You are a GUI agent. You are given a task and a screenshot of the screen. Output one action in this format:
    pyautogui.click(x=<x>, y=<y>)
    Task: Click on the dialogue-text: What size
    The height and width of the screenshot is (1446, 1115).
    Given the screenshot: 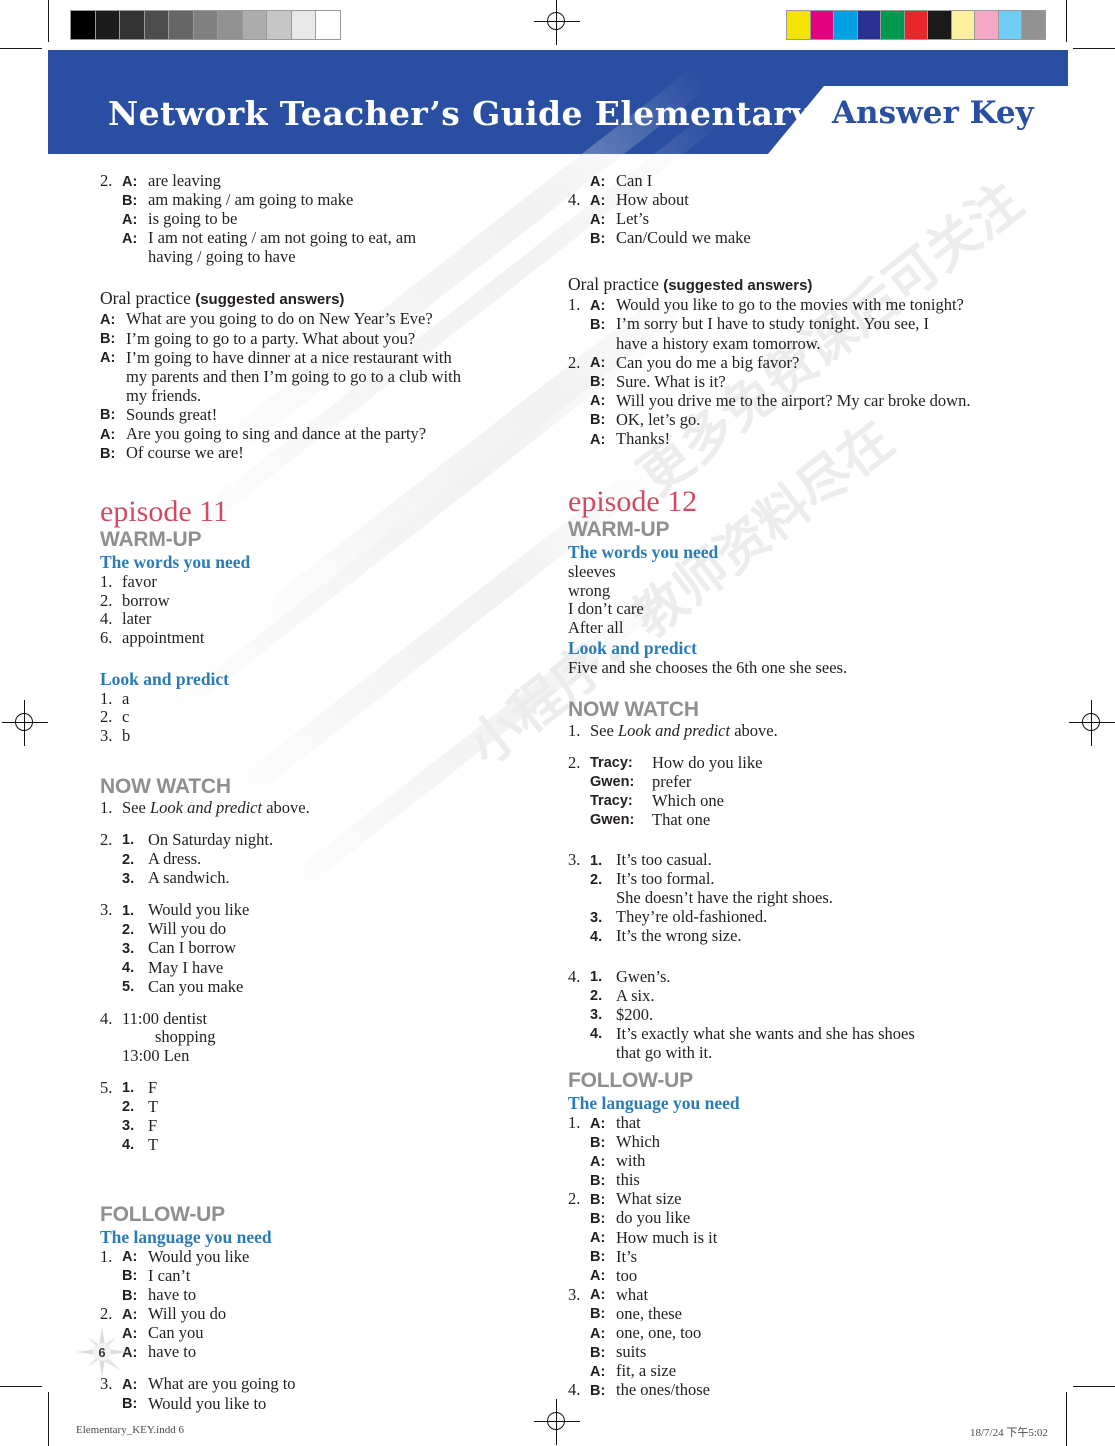 What is the action you would take?
    pyautogui.click(x=649, y=1199)
    